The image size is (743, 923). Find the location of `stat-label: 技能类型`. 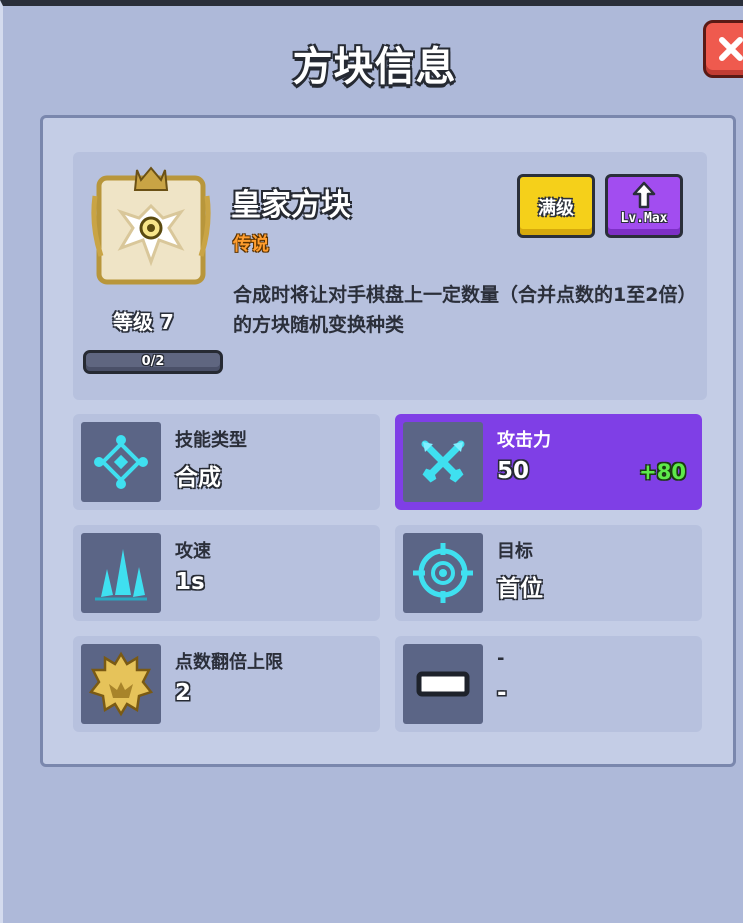

stat-label: 技能类型 is located at coordinates (211, 440).